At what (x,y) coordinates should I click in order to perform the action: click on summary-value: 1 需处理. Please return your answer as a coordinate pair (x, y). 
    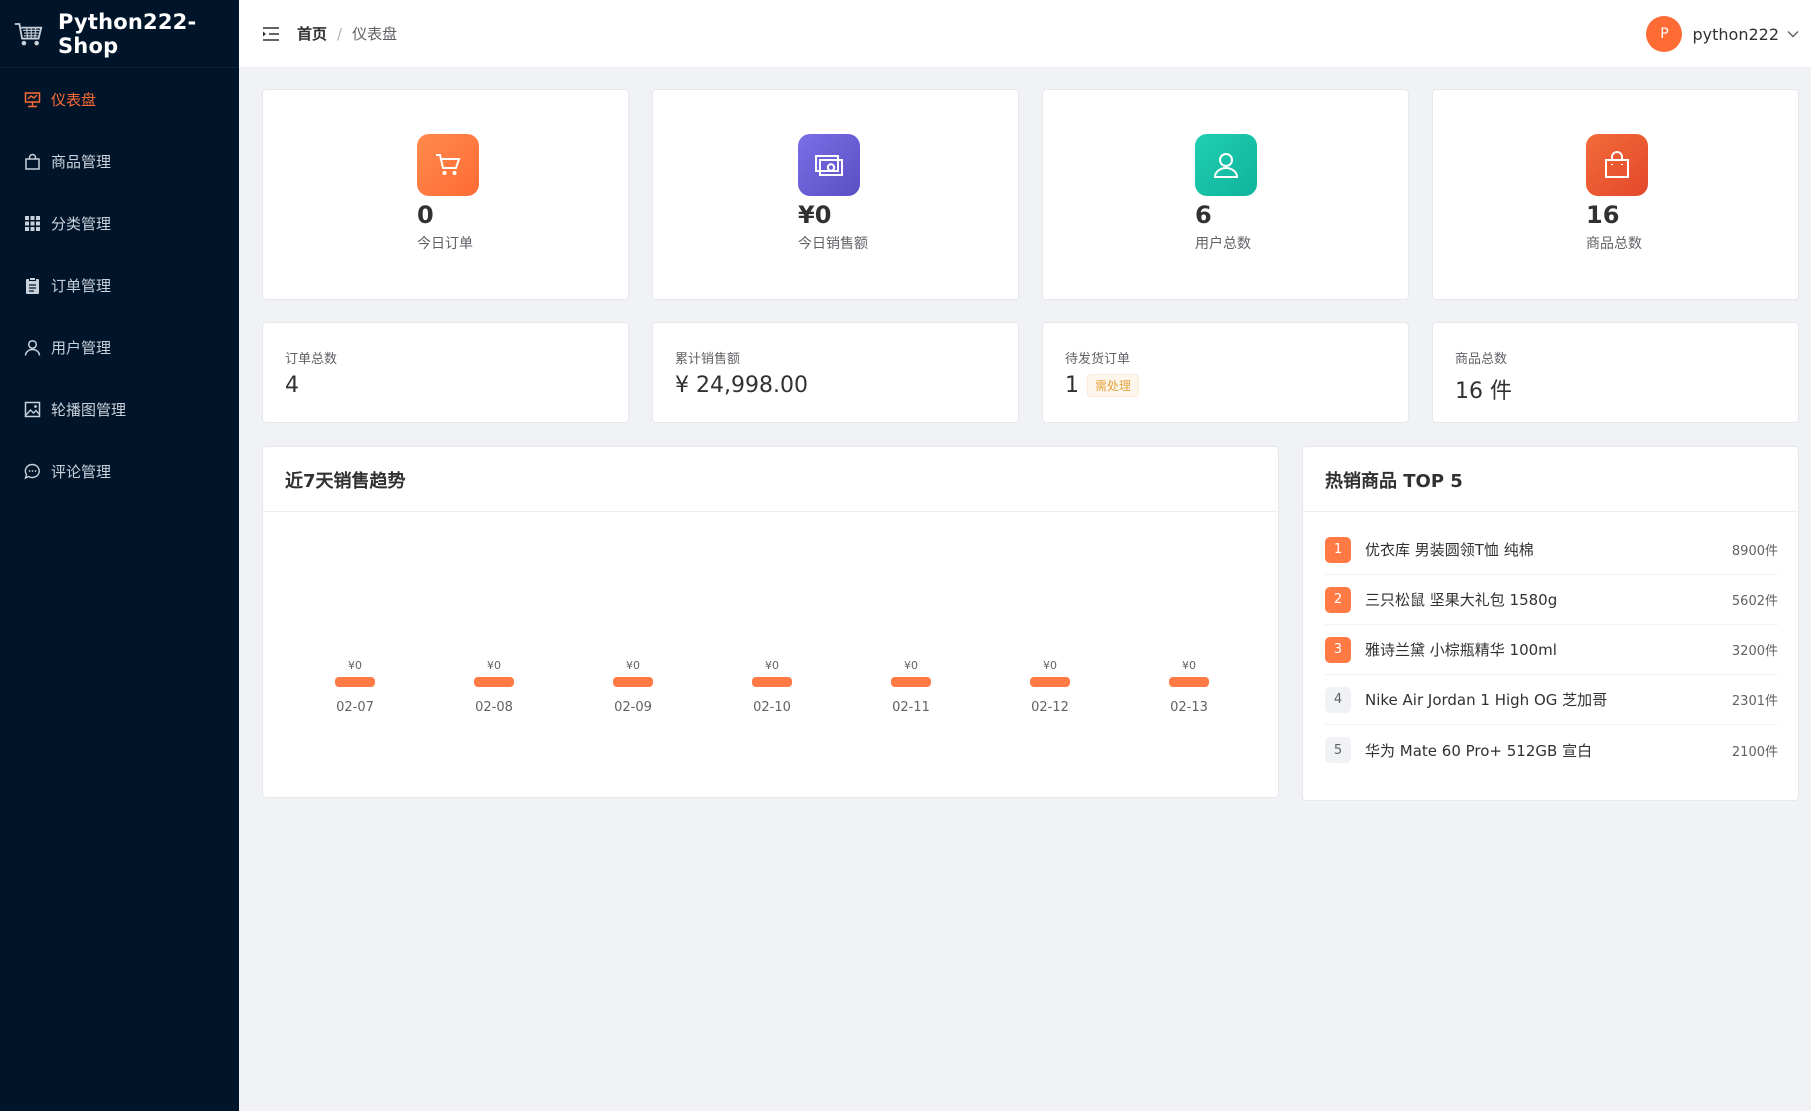
    Looking at the image, I should click on (1102, 385).